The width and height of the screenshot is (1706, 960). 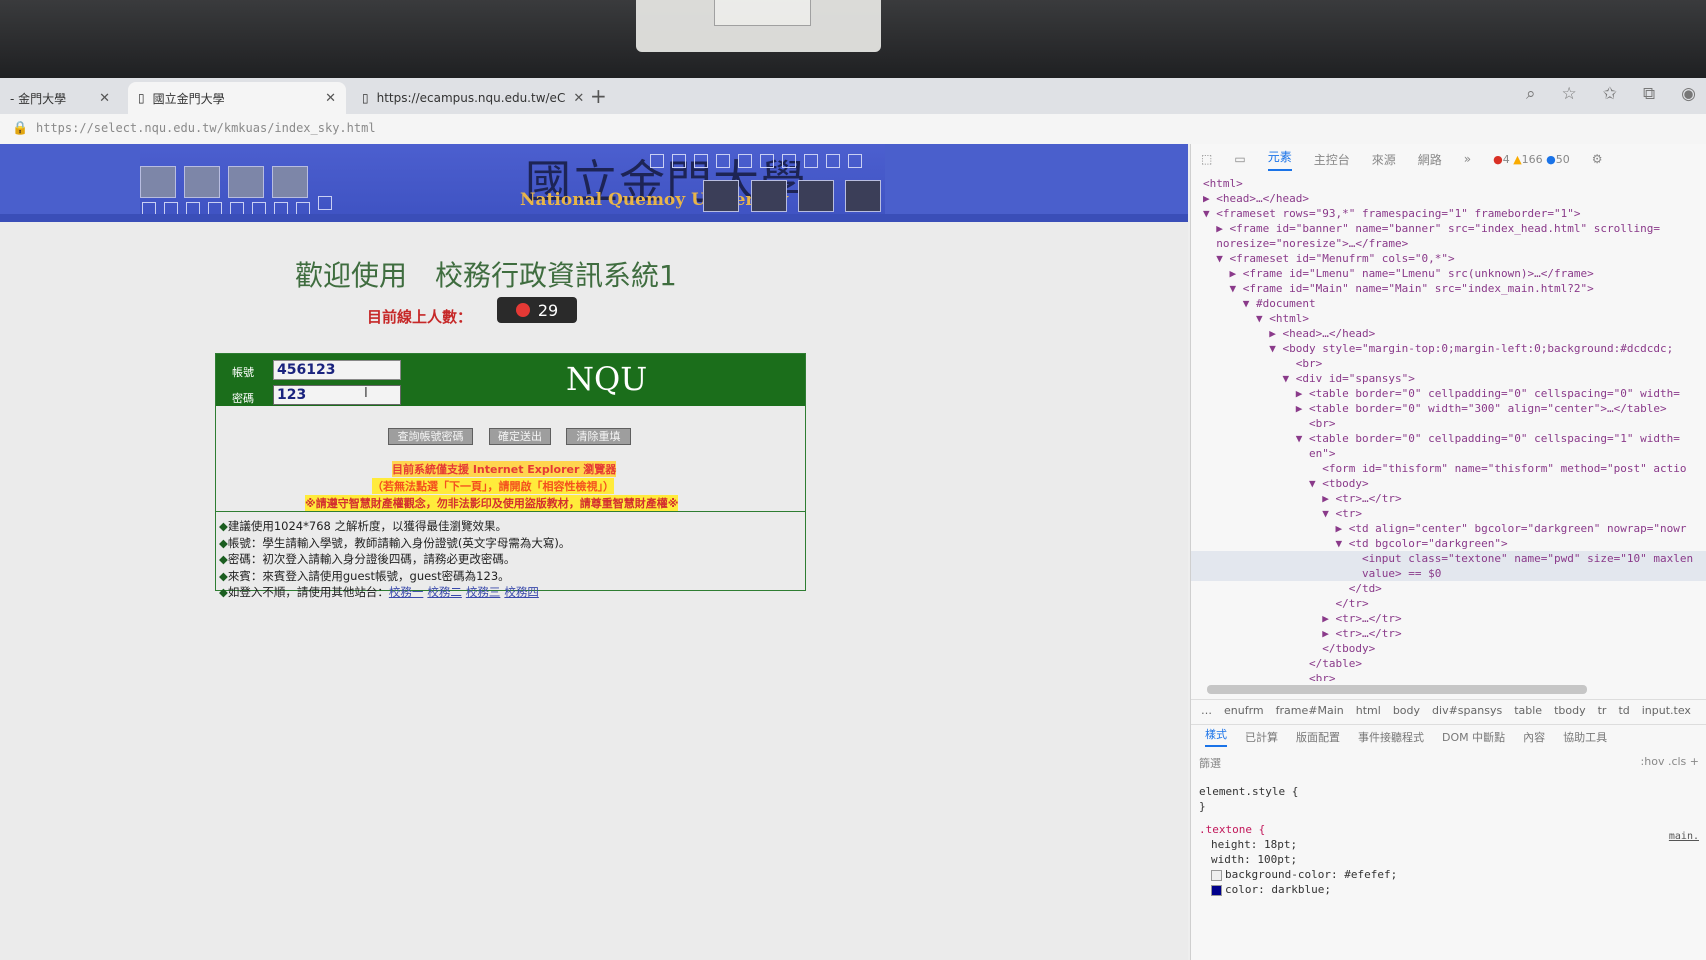 I want to click on alt-site-link: 校務二, so click(x=444, y=592).